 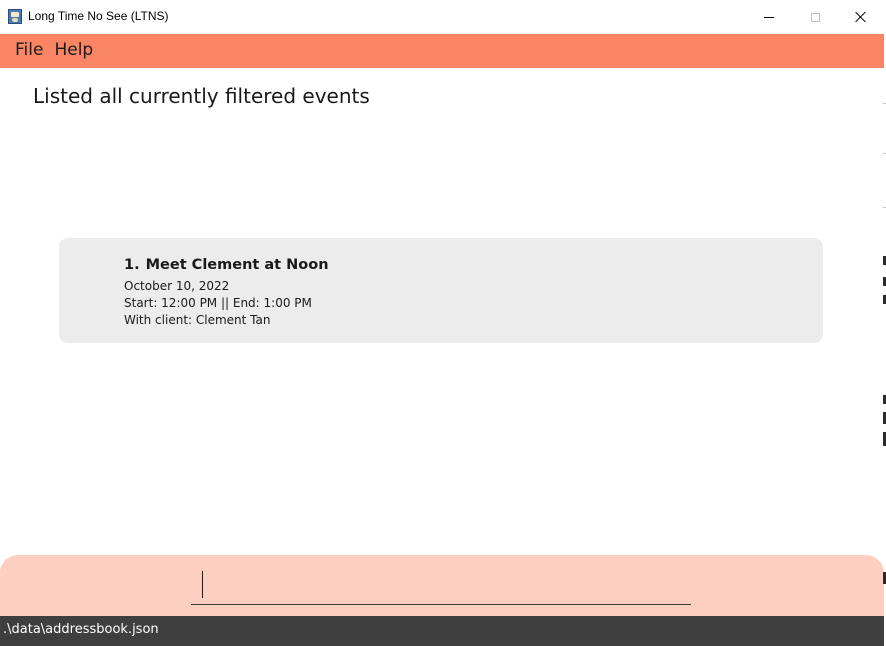 What do you see at coordinates (132, 265) in the screenshot?
I see `event-index: 1.` at bounding box center [132, 265].